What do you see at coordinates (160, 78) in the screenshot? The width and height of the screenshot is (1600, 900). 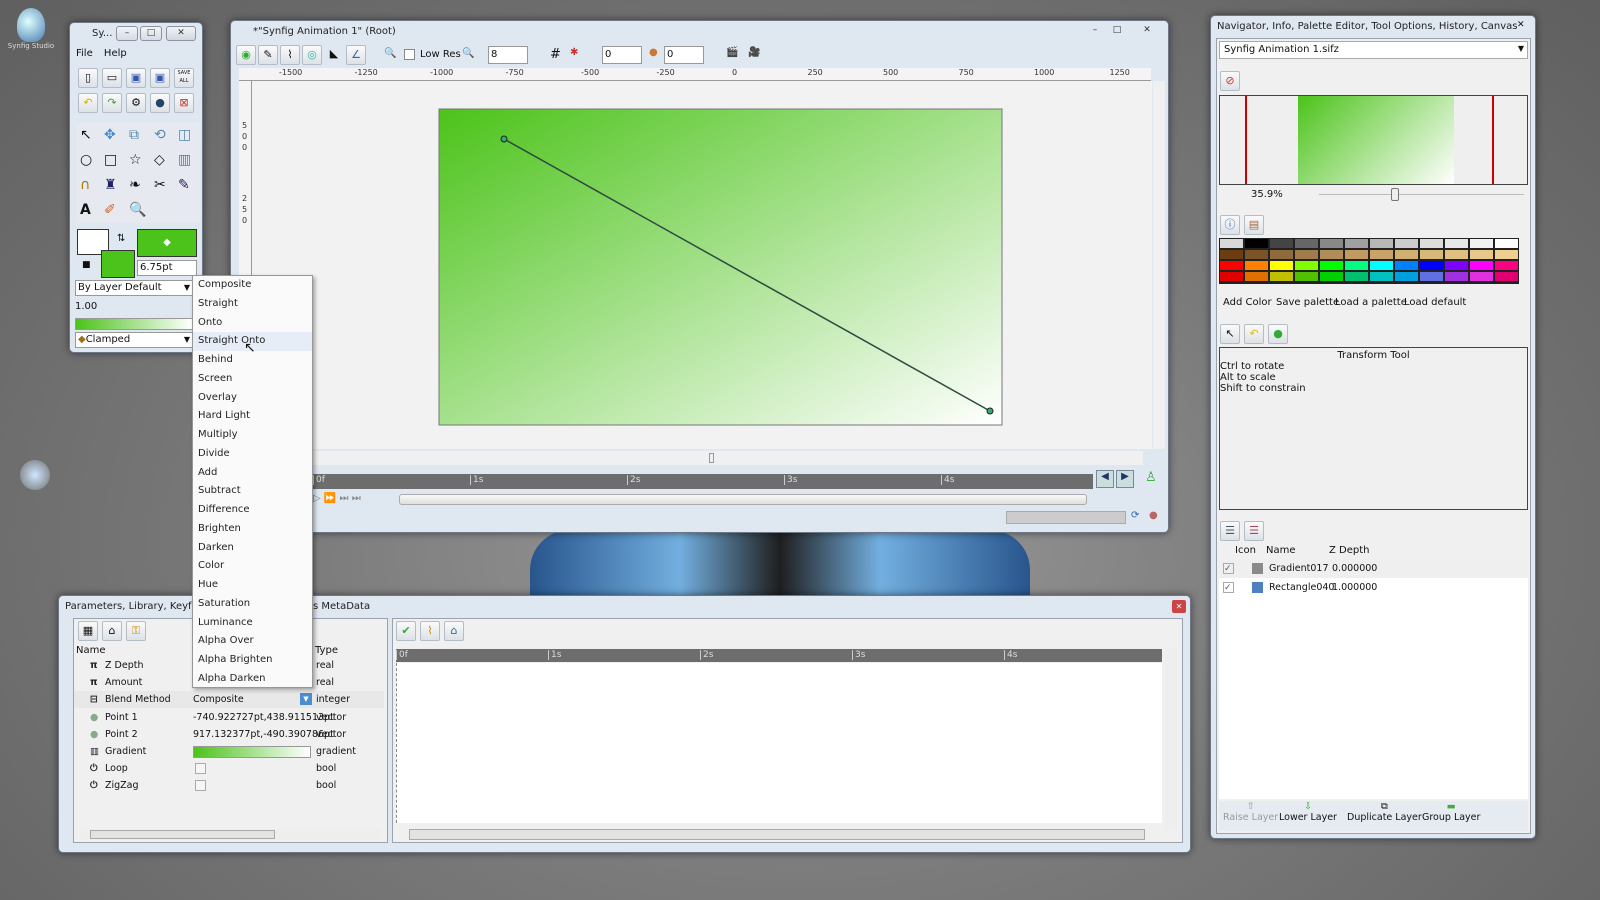 I see `save-as-button: ▣` at bounding box center [160, 78].